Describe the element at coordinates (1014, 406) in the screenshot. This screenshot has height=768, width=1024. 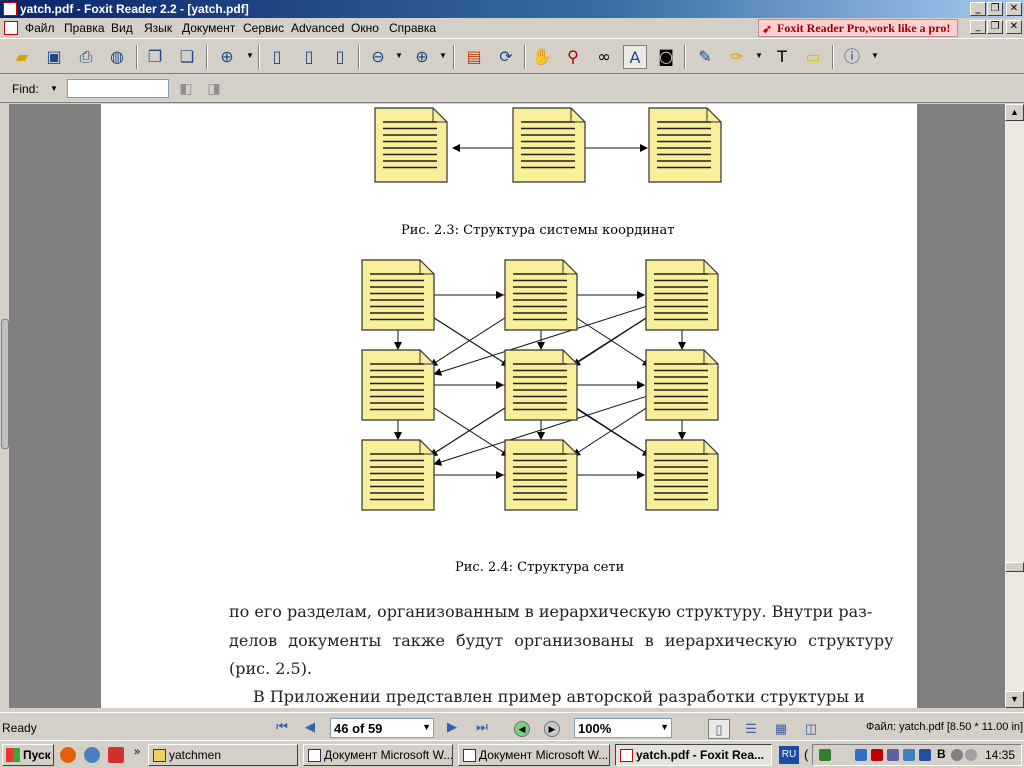
I see `vertical-scrollbar: ▲ ▼` at that location.